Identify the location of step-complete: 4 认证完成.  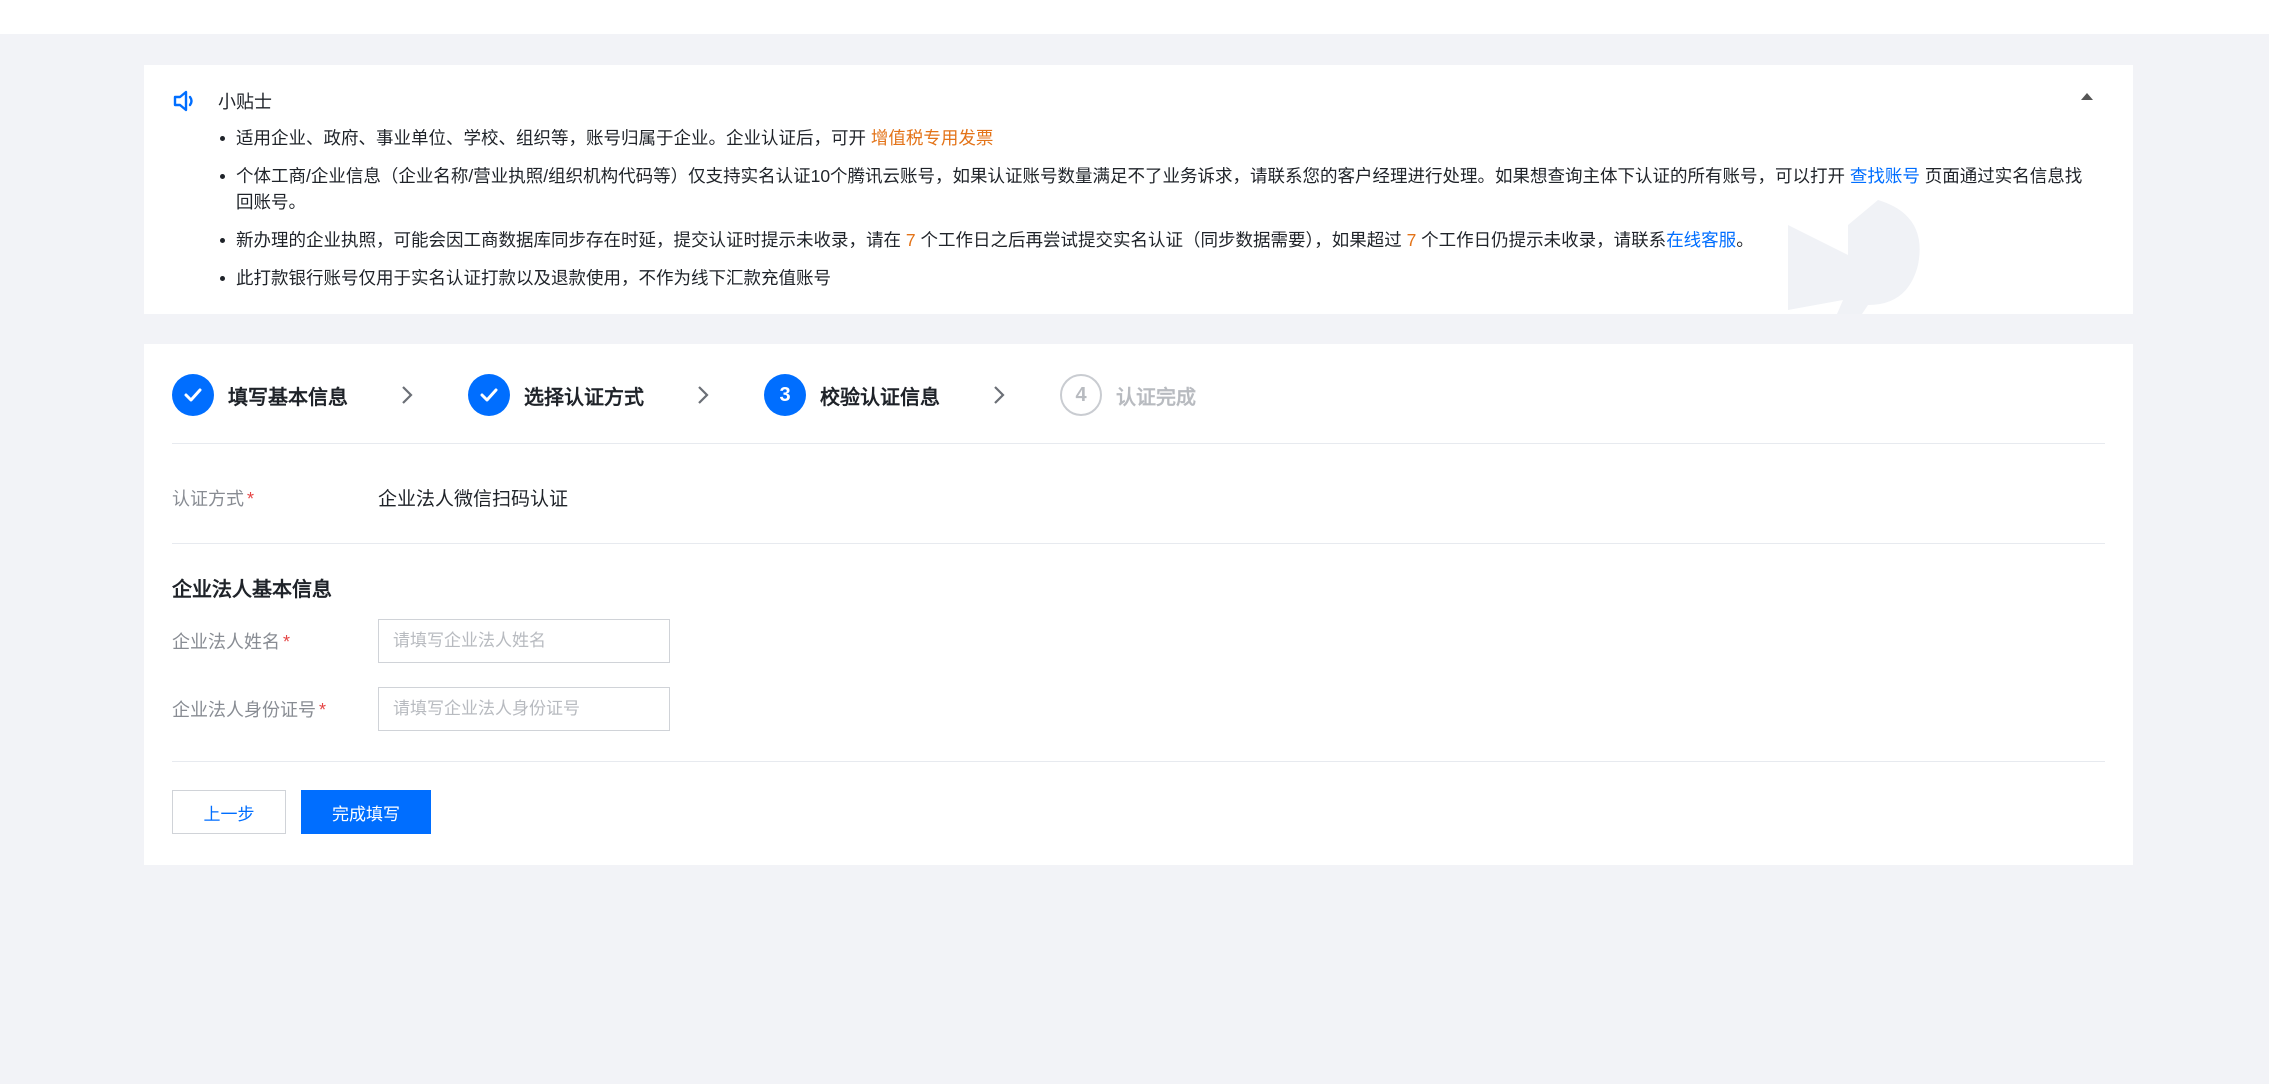
(1128, 395).